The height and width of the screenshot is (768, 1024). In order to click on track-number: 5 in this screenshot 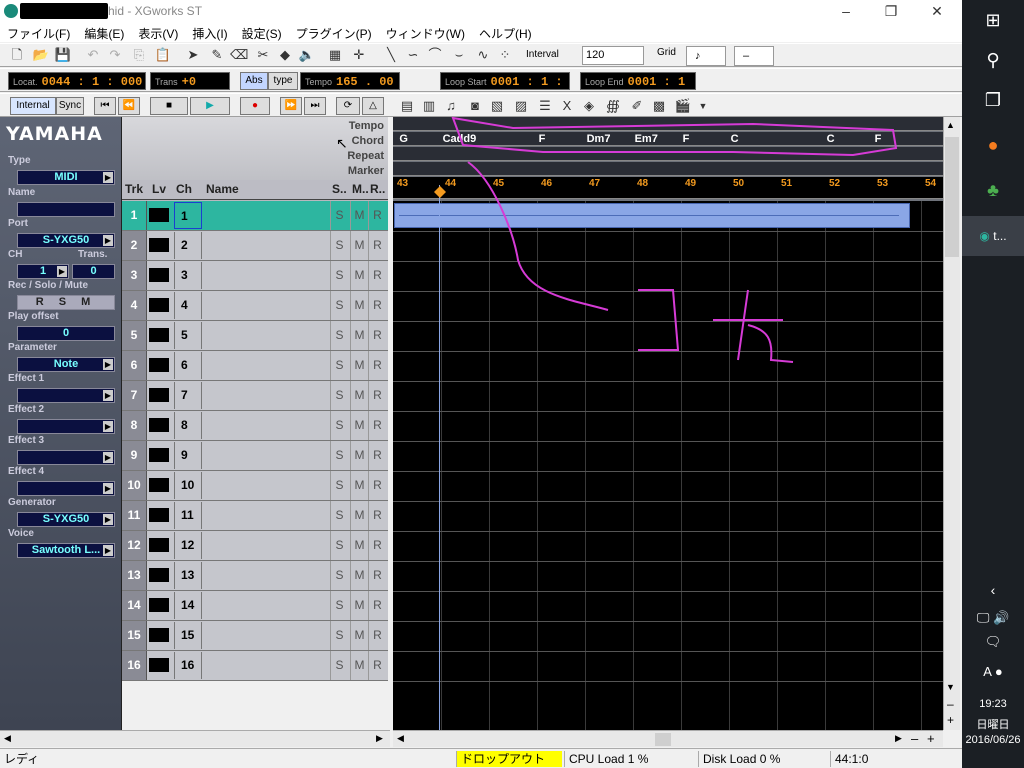, I will do `click(134, 335)`.